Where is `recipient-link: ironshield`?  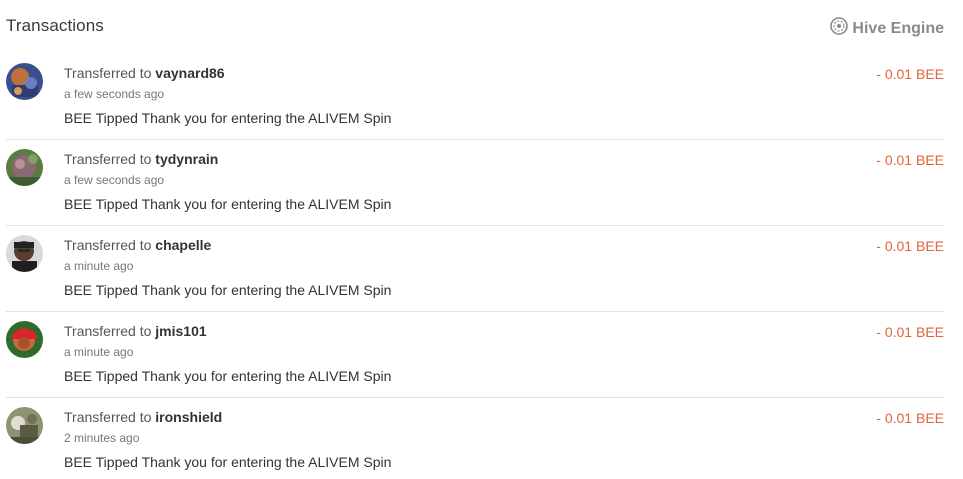
recipient-link: ironshield is located at coordinates (188, 417).